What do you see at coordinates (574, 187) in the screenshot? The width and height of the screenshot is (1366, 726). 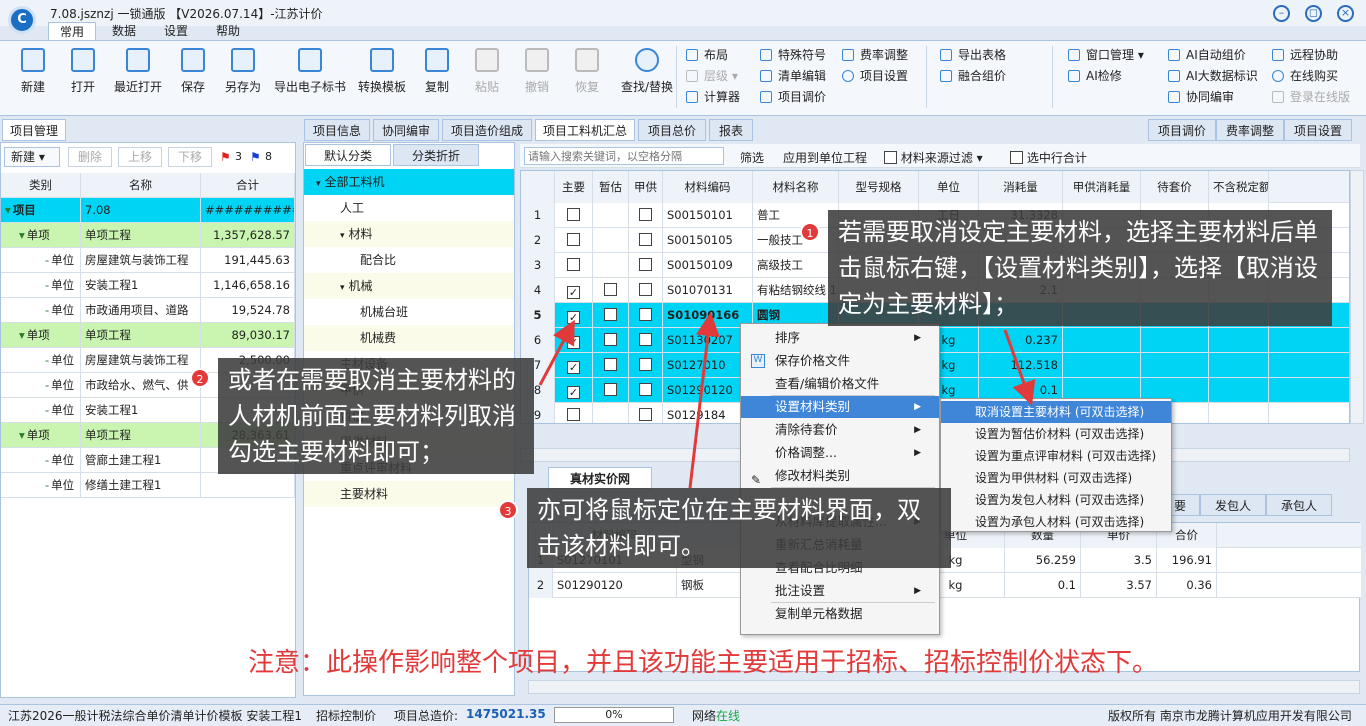 I see `grid-header-cell: 主要` at bounding box center [574, 187].